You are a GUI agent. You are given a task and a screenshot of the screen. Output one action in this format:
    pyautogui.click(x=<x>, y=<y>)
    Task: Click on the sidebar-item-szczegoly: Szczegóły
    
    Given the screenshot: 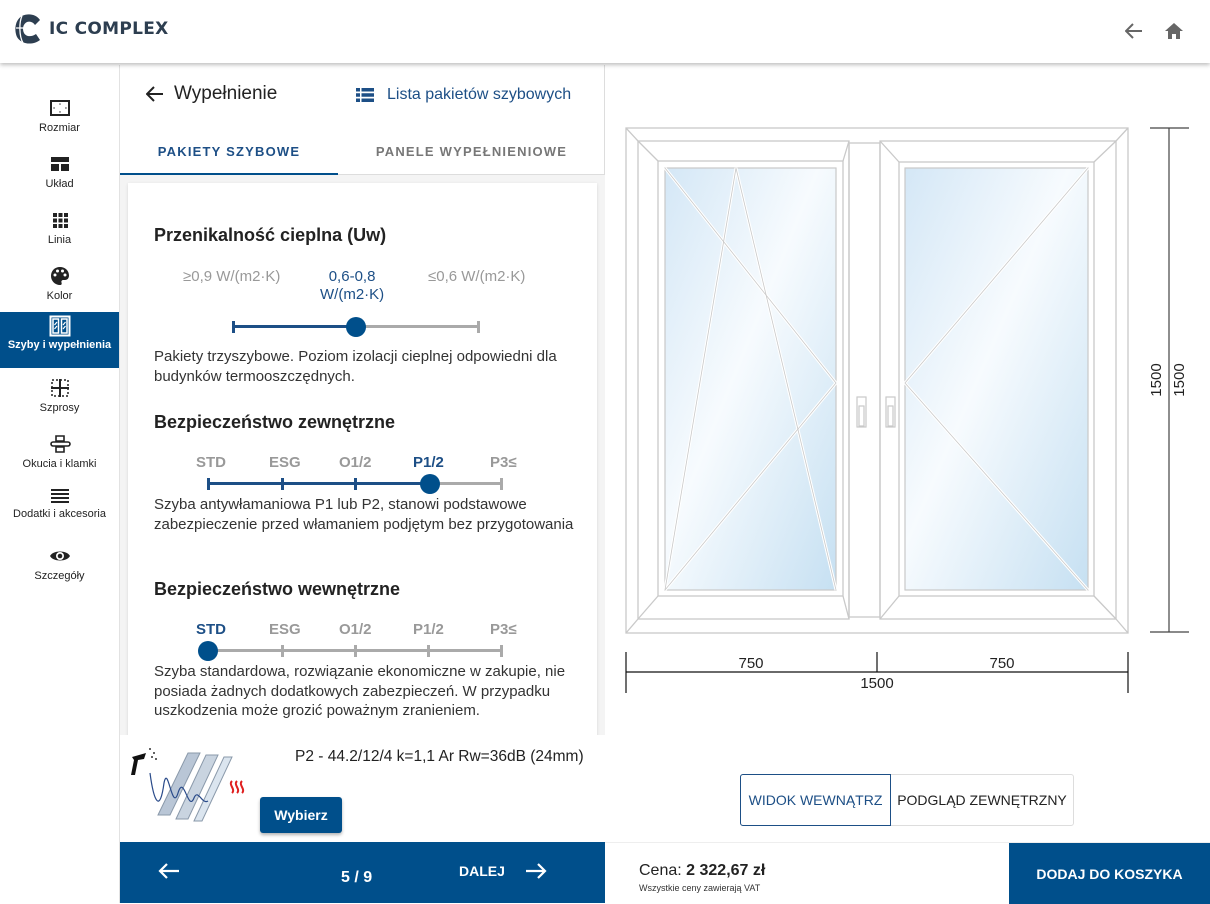 What is the action you would take?
    pyautogui.click(x=59, y=567)
    